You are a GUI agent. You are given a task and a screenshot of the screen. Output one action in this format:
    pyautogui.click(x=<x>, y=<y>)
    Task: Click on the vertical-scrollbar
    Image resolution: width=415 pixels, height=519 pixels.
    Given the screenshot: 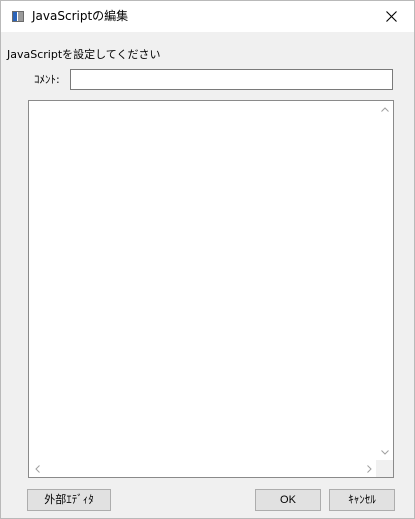 What is the action you would take?
    pyautogui.click(x=384, y=281)
    